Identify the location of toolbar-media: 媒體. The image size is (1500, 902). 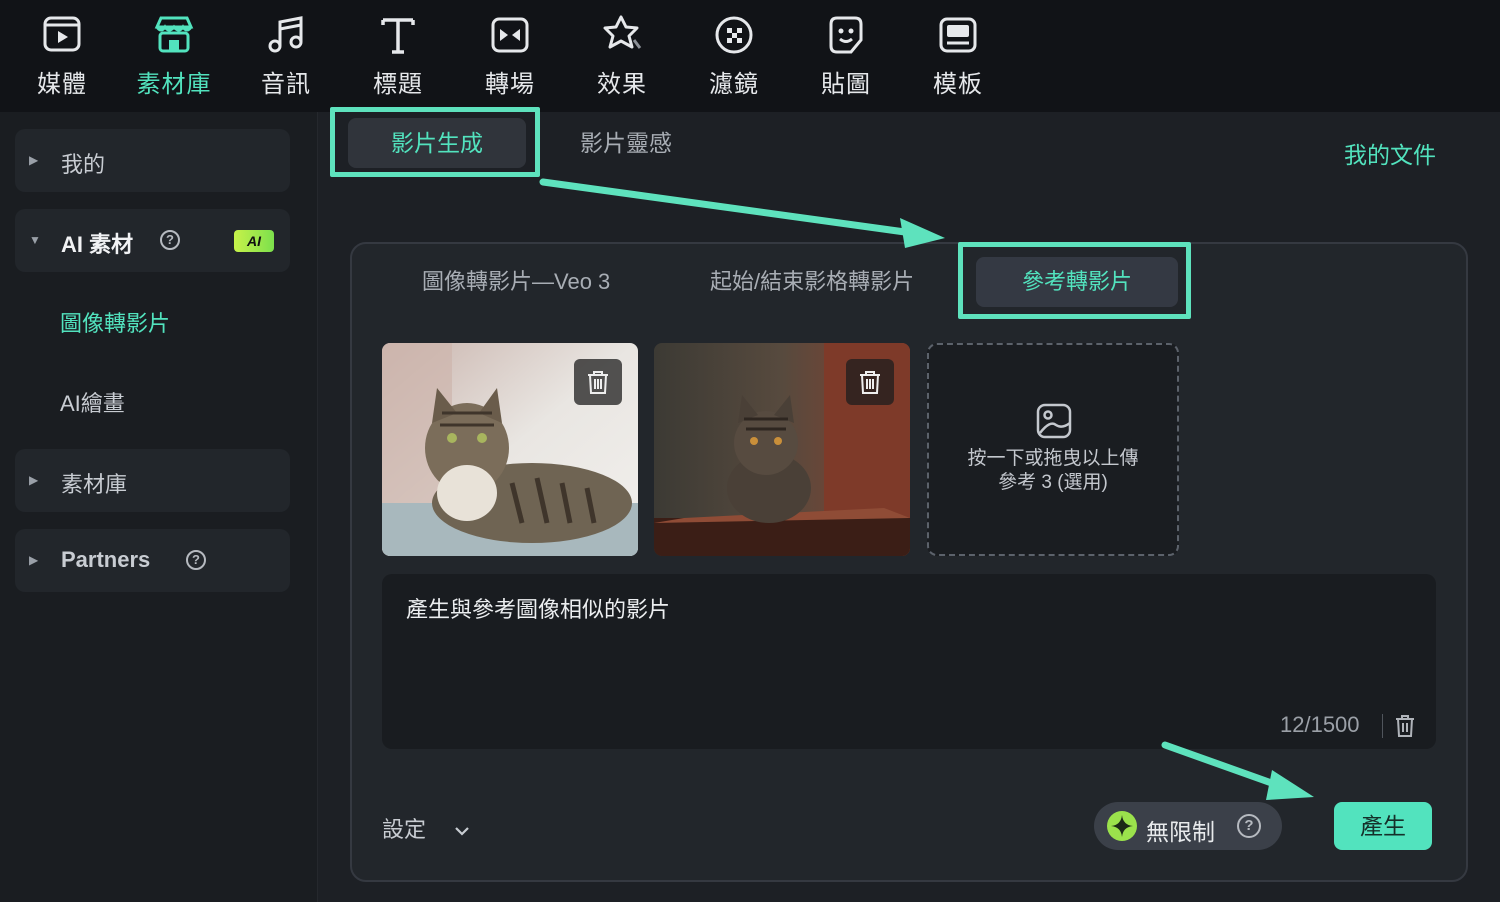
(62, 57).